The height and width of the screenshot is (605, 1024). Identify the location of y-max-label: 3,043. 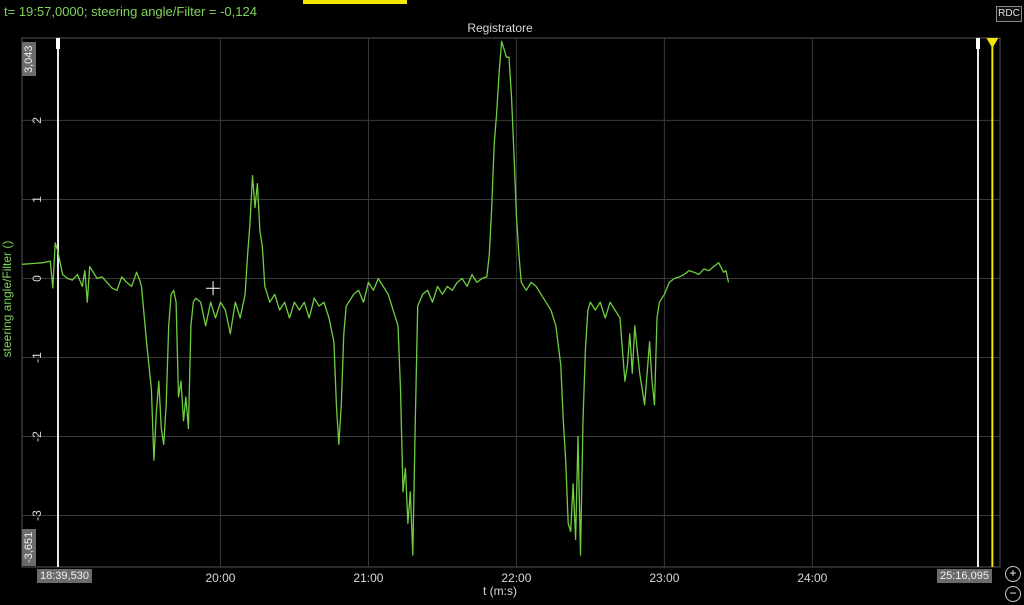
(29, 59).